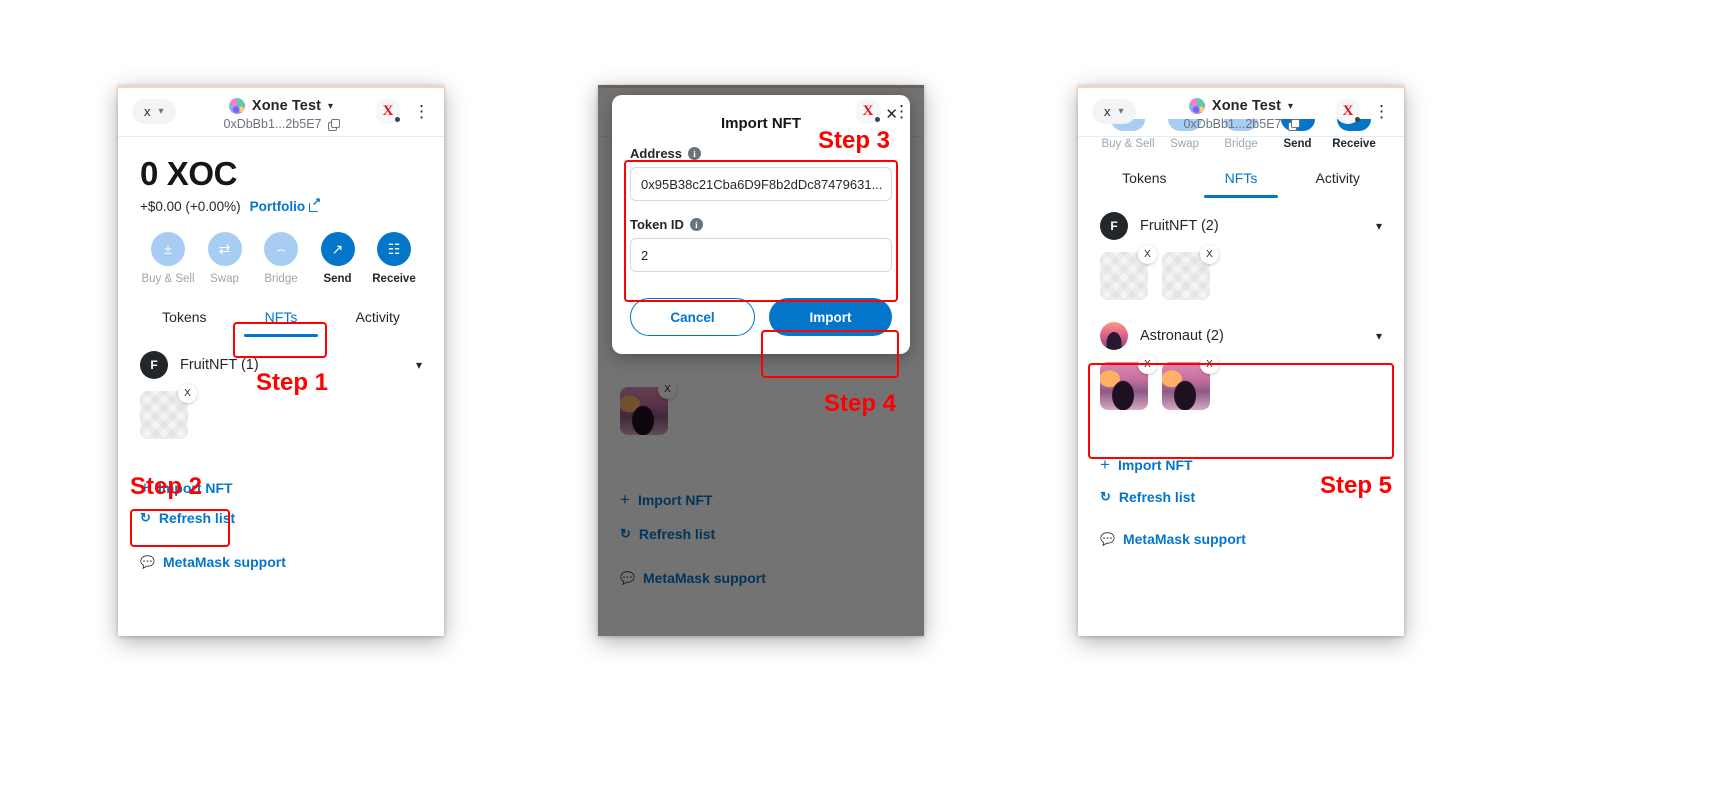  What do you see at coordinates (854, 140) in the screenshot?
I see `step-3-label: Step 3` at bounding box center [854, 140].